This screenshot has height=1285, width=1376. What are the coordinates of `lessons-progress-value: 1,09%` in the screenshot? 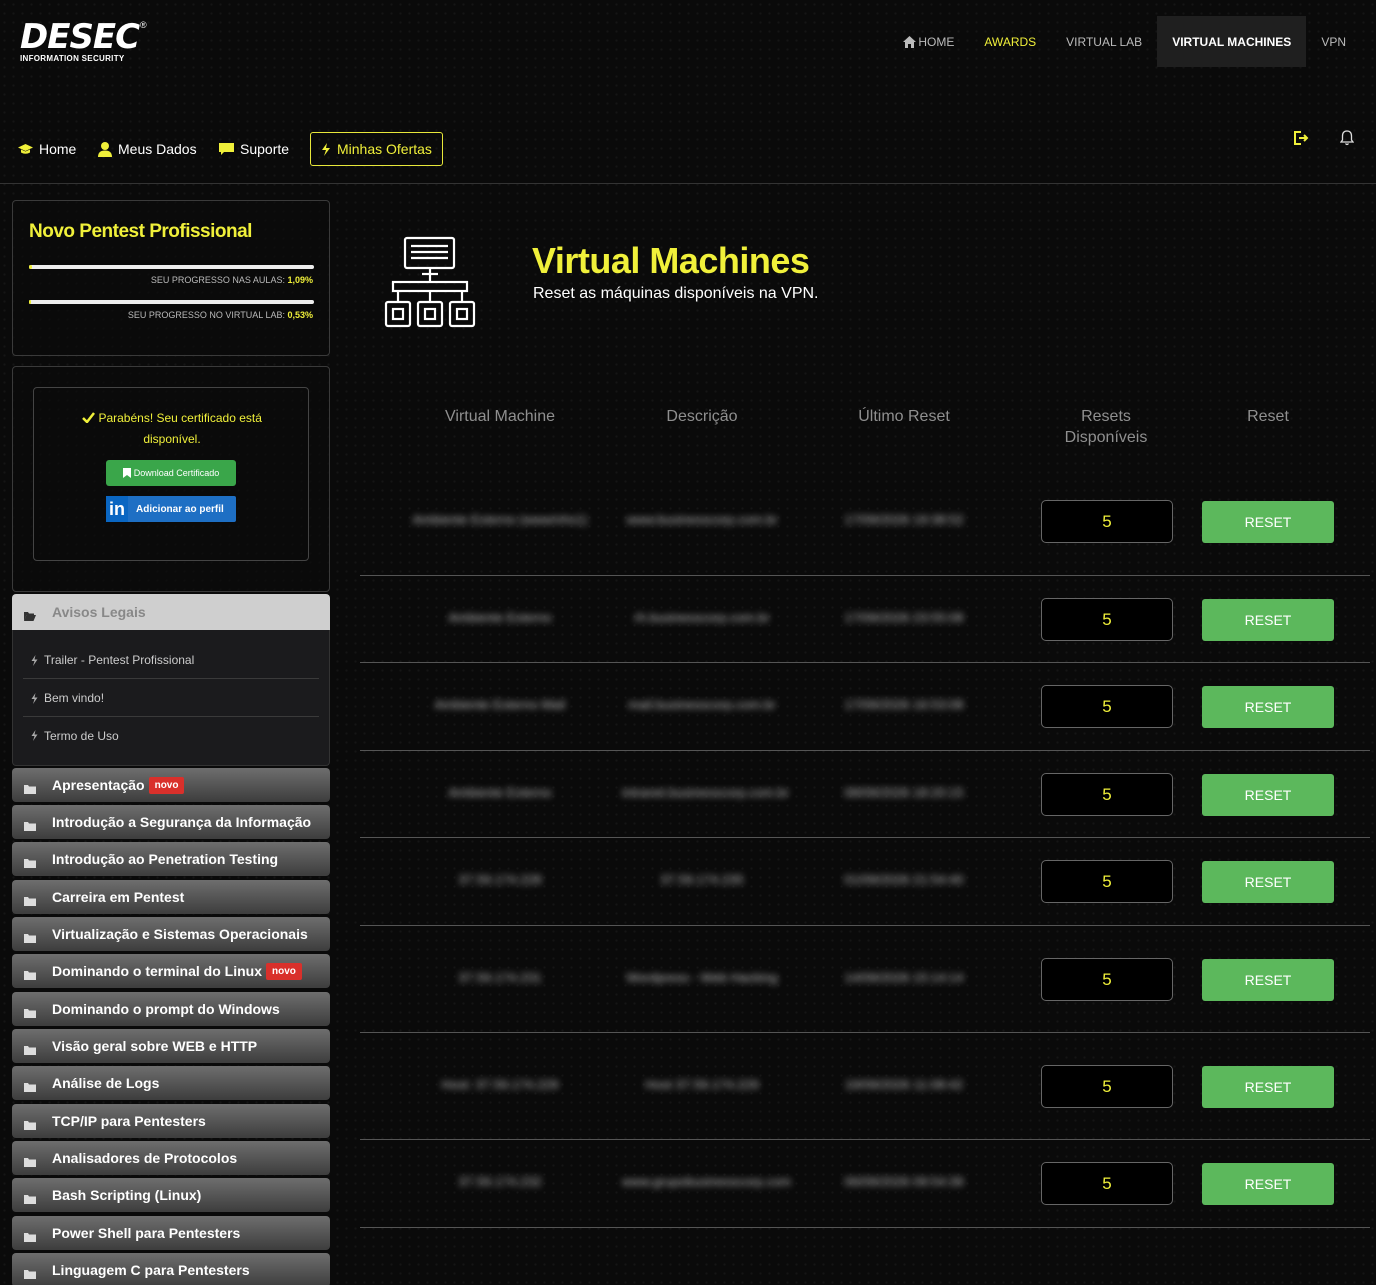 It's located at (300, 280).